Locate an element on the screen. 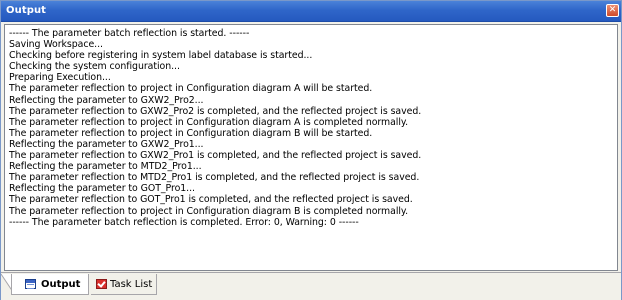 The image size is (622, 300). bottom-tab-bar: Output Task List is located at coordinates (311, 286).